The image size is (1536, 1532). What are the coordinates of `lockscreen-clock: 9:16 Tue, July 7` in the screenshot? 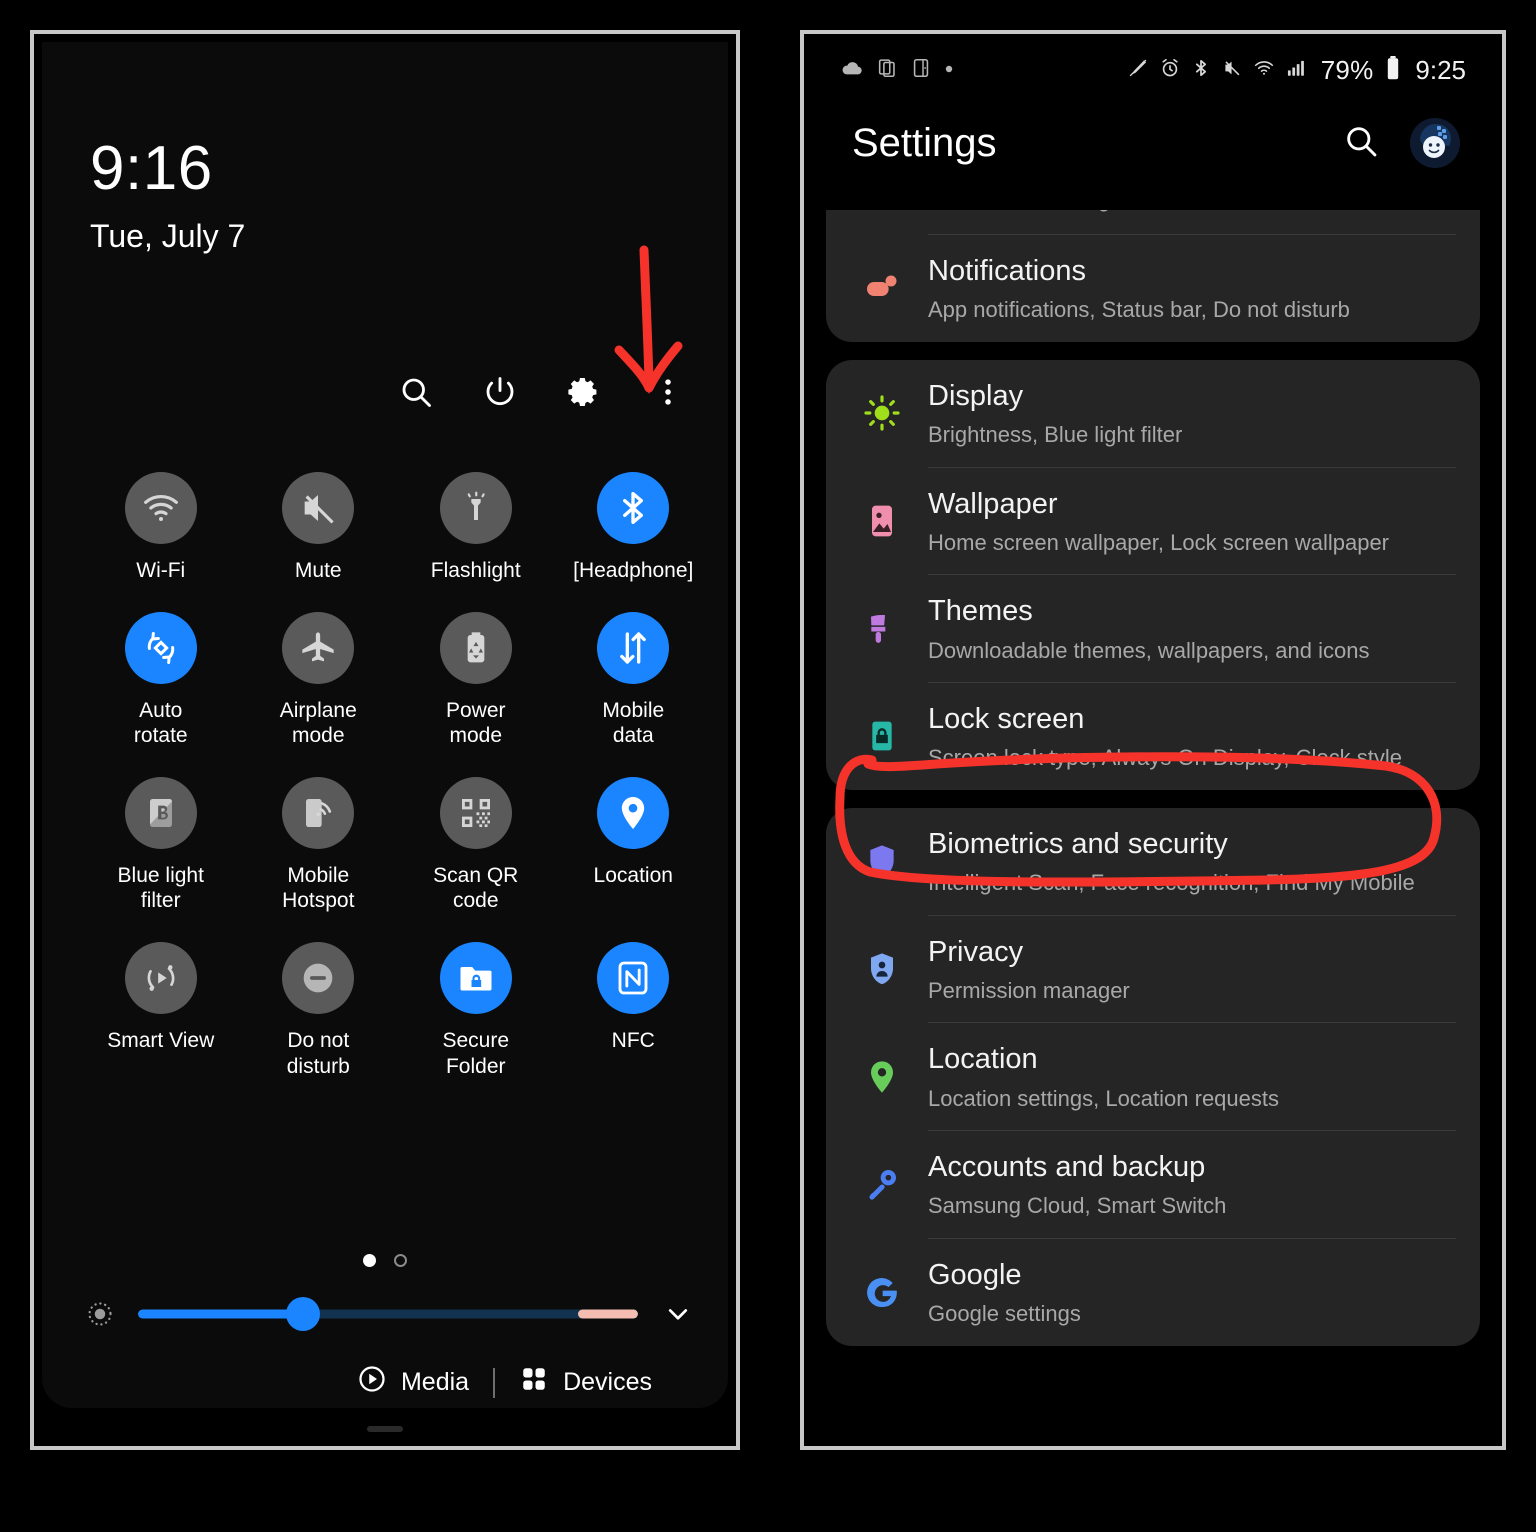 It's located at (167, 195).